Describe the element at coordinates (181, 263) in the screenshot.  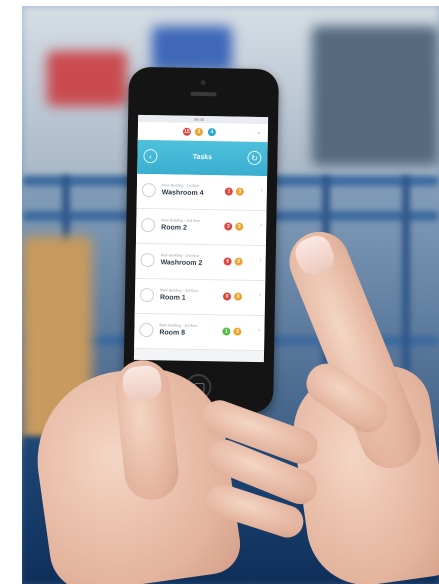
I see `task-title: Washroom 2` at that location.